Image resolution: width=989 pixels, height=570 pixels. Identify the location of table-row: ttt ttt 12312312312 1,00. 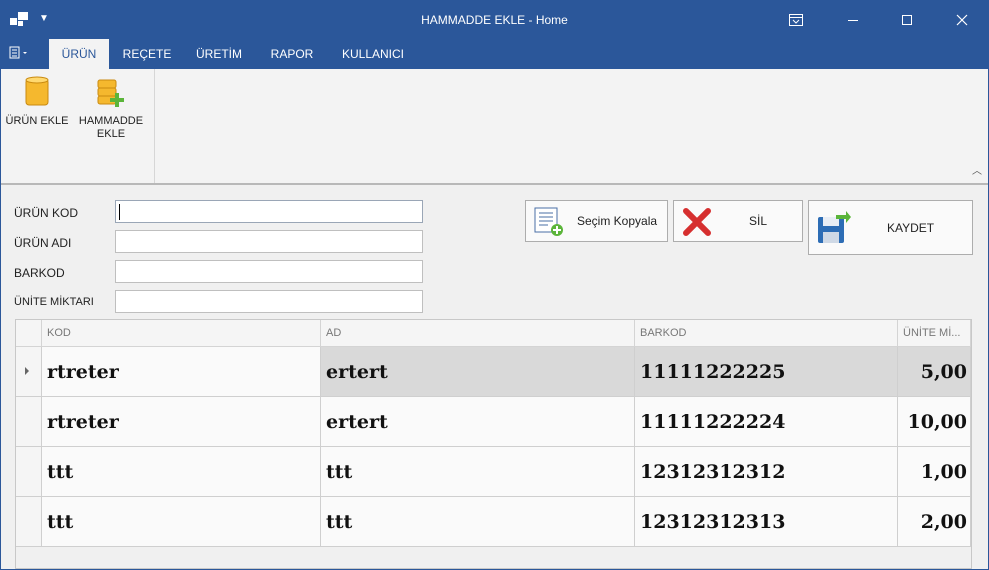
(493, 472).